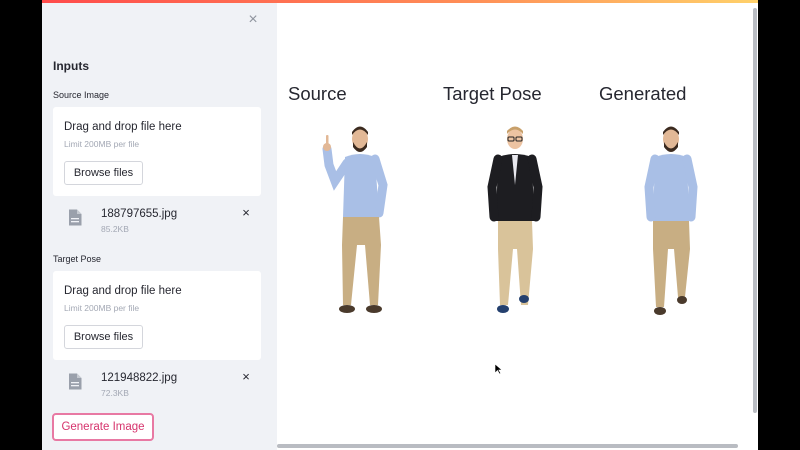 The image size is (800, 450). Describe the element at coordinates (671, 220) in the screenshot. I see `generated-image` at that location.